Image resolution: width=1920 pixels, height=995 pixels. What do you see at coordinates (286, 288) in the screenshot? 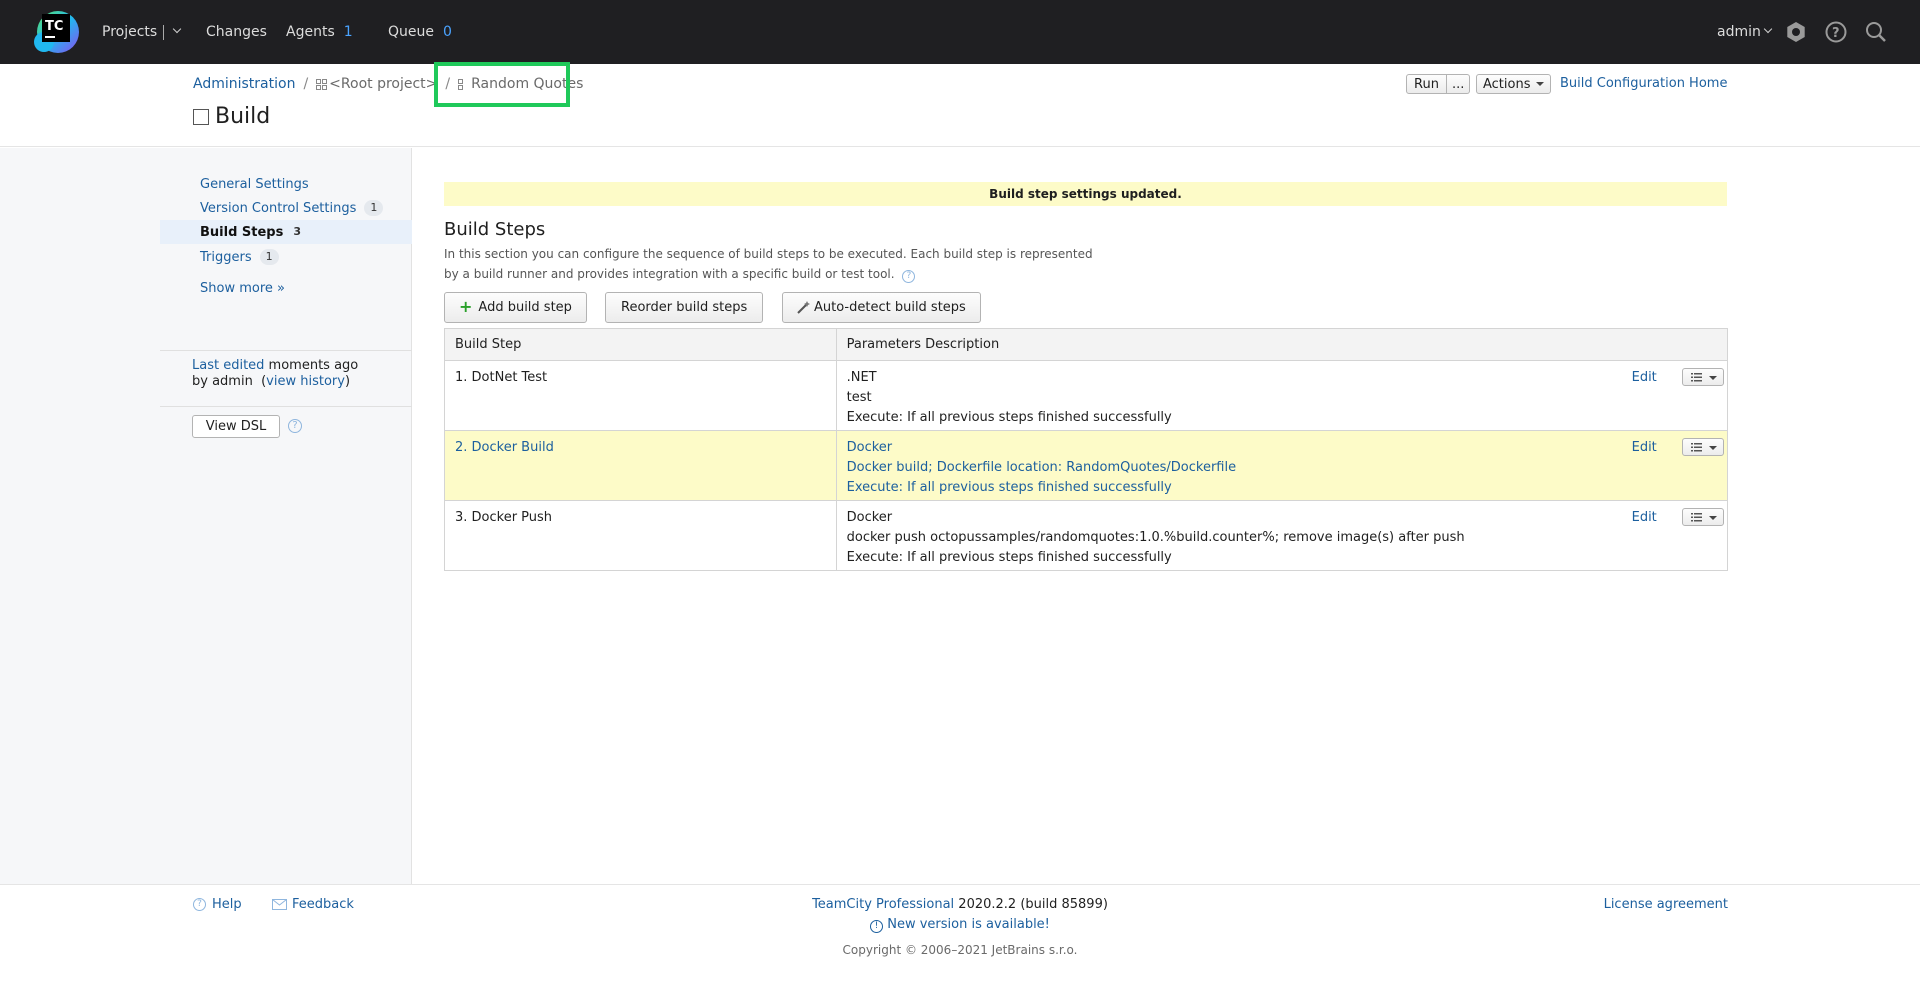
I see `show-more-link: Show more »` at bounding box center [286, 288].